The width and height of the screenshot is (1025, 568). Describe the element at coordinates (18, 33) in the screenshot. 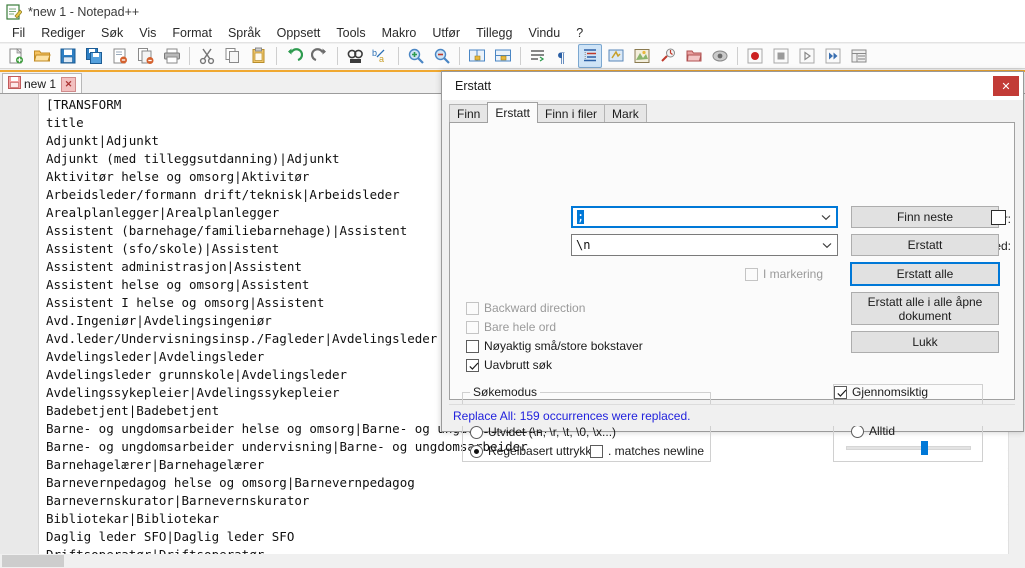

I see `menu-fil: Fil` at that location.